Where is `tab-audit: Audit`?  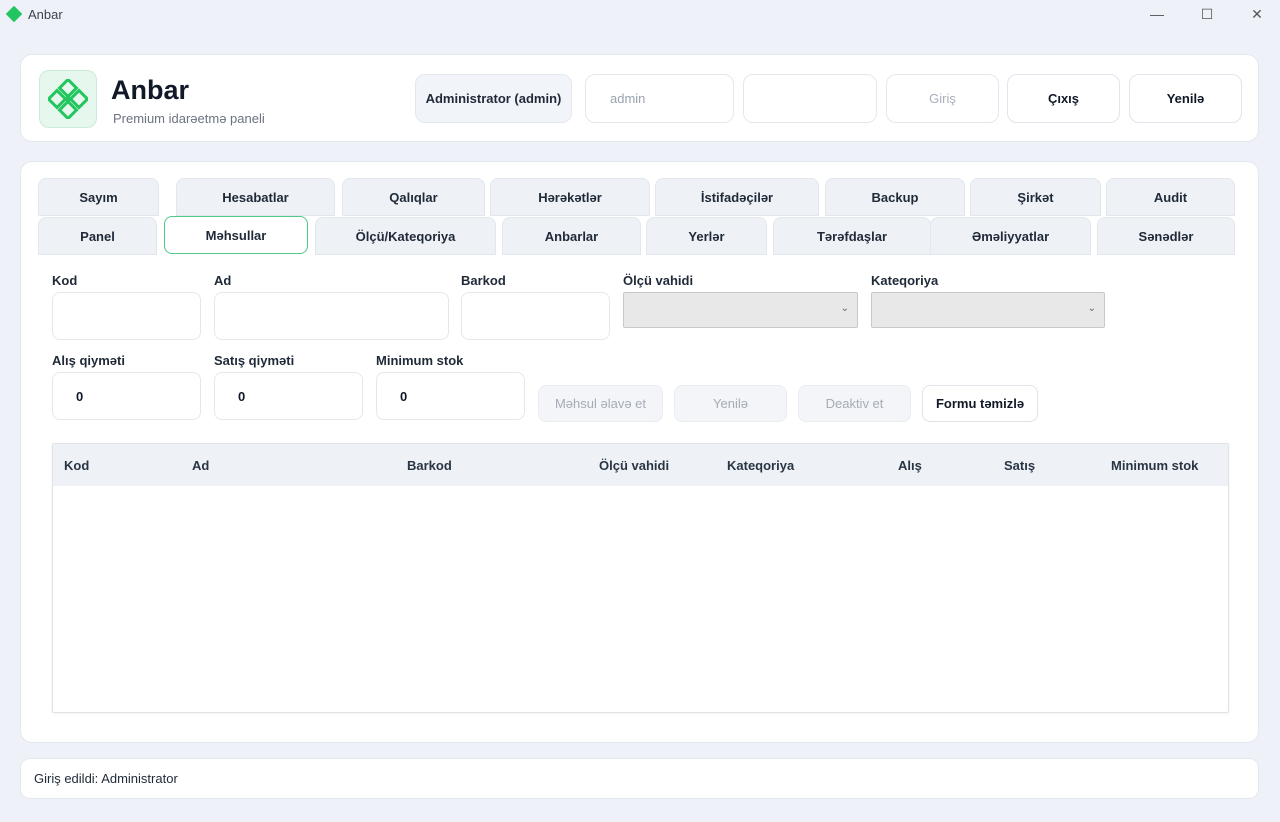
tab-audit: Audit is located at coordinates (1170, 197).